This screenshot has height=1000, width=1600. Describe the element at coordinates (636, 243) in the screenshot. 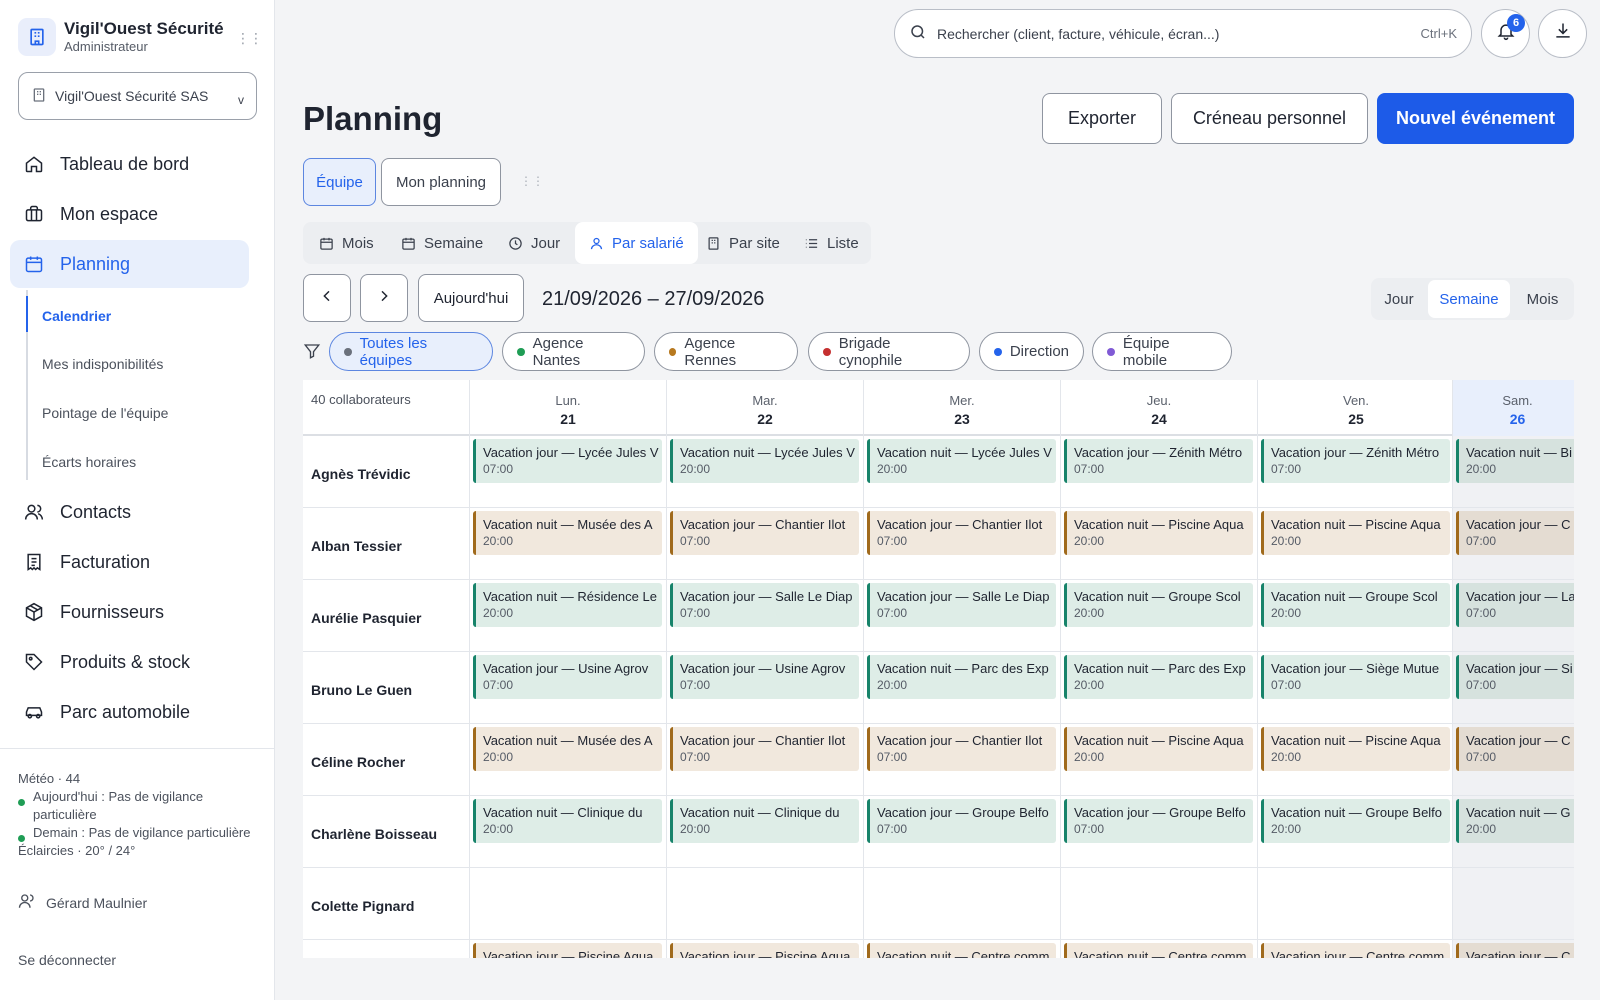

I see `view-tab-by-employee: Par salarié` at that location.